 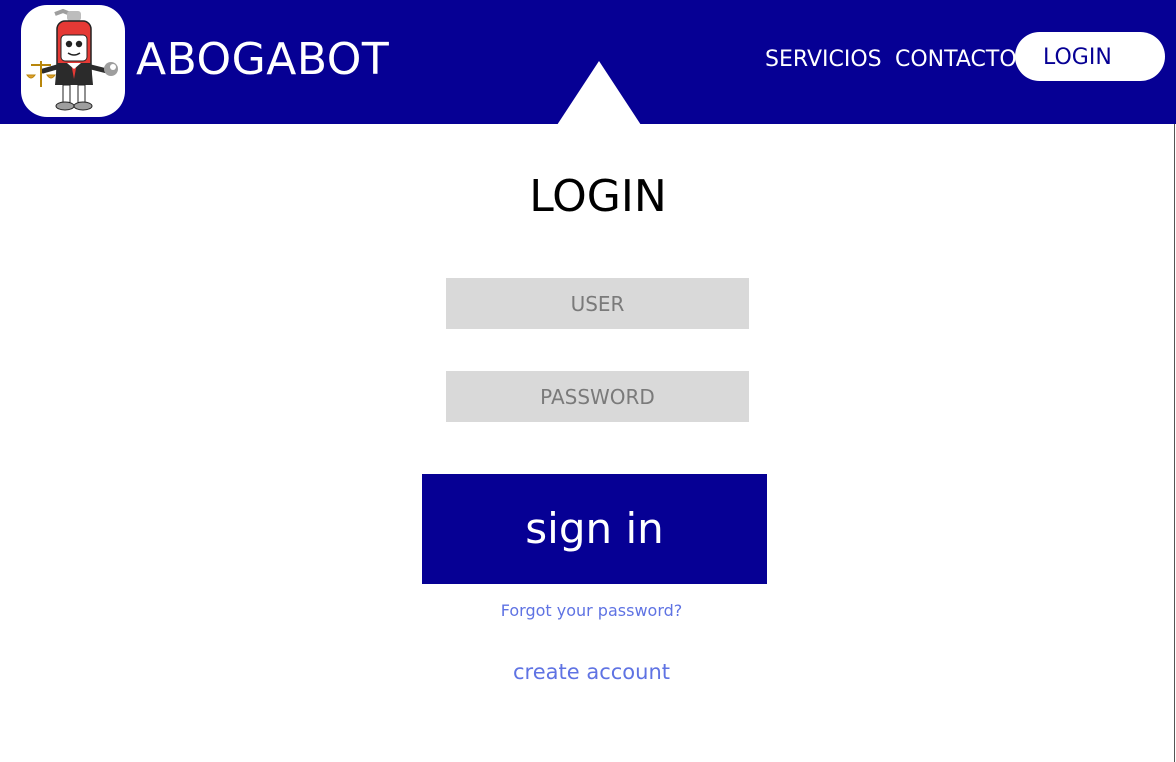 What do you see at coordinates (597, 303) in the screenshot?
I see `user-input` at bounding box center [597, 303].